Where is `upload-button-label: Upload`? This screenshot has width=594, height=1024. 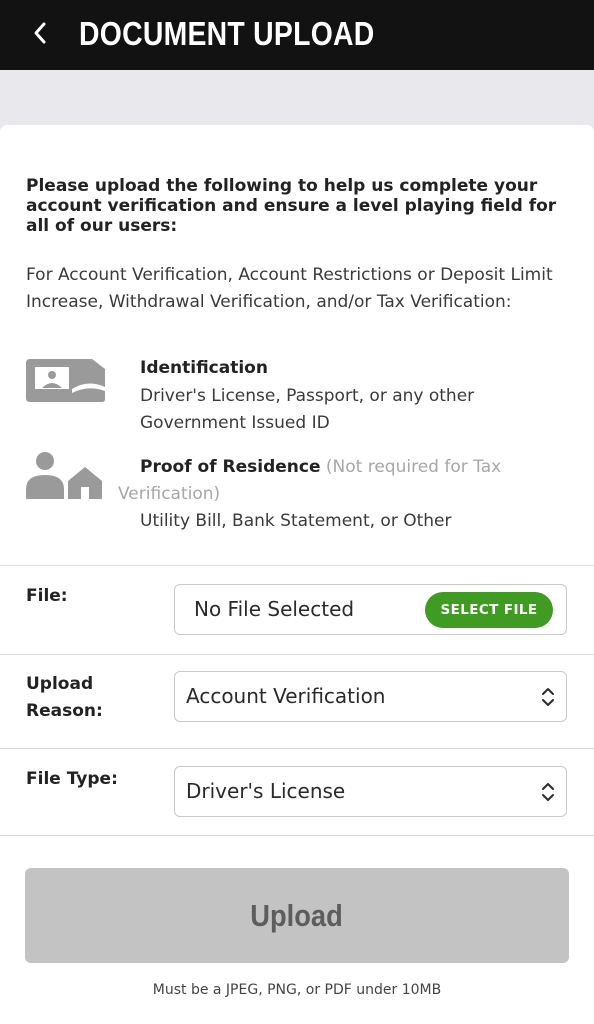
upload-button-label: Upload is located at coordinates (297, 915).